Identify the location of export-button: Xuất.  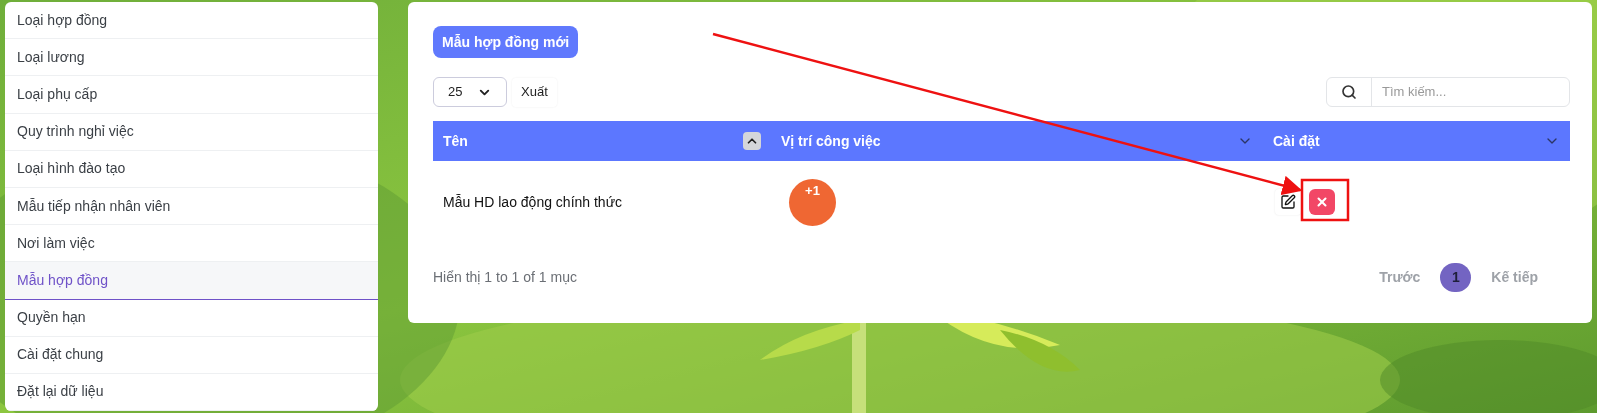
(534, 92).